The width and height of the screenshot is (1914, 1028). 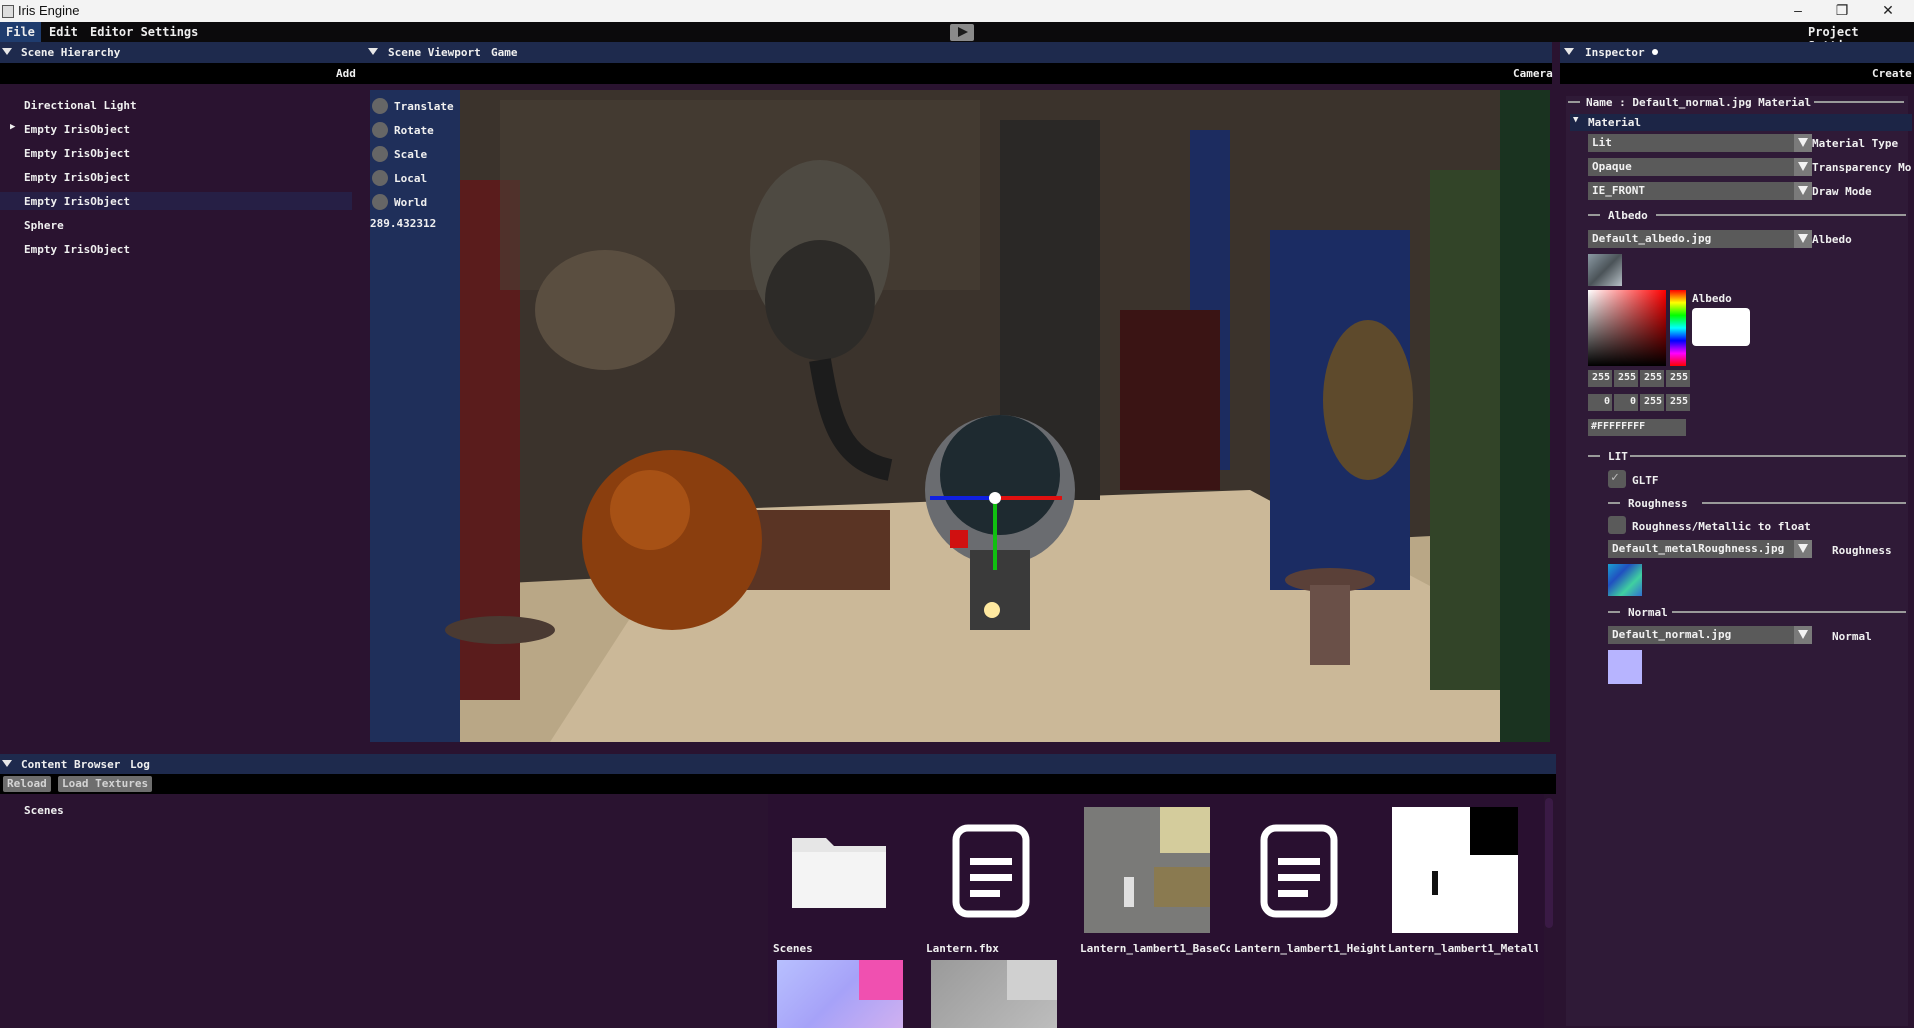 What do you see at coordinates (380, 202) in the screenshot?
I see `radio-world` at bounding box center [380, 202].